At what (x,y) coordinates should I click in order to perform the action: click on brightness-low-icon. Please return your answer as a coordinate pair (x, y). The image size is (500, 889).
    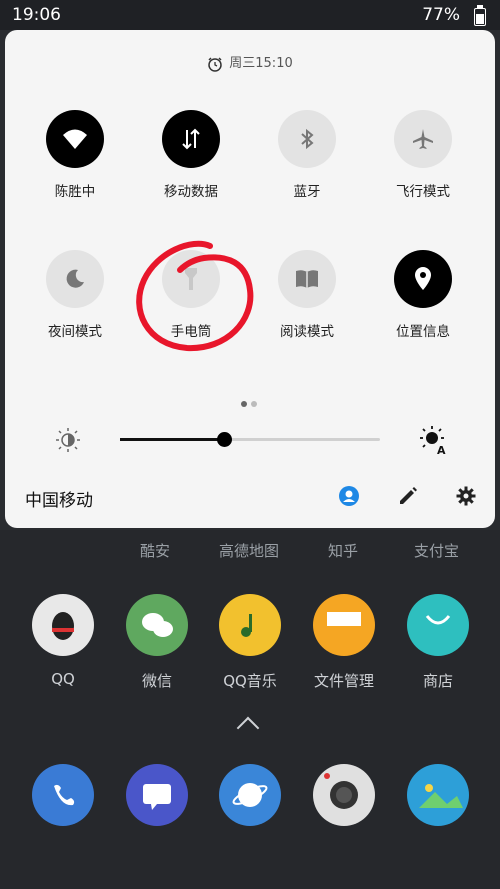
    Looking at the image, I should click on (68, 440).